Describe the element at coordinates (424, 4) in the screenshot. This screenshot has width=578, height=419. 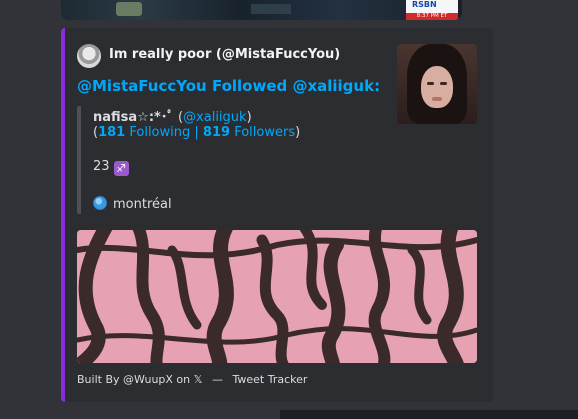
I see `news-logo-text: RSBN` at that location.